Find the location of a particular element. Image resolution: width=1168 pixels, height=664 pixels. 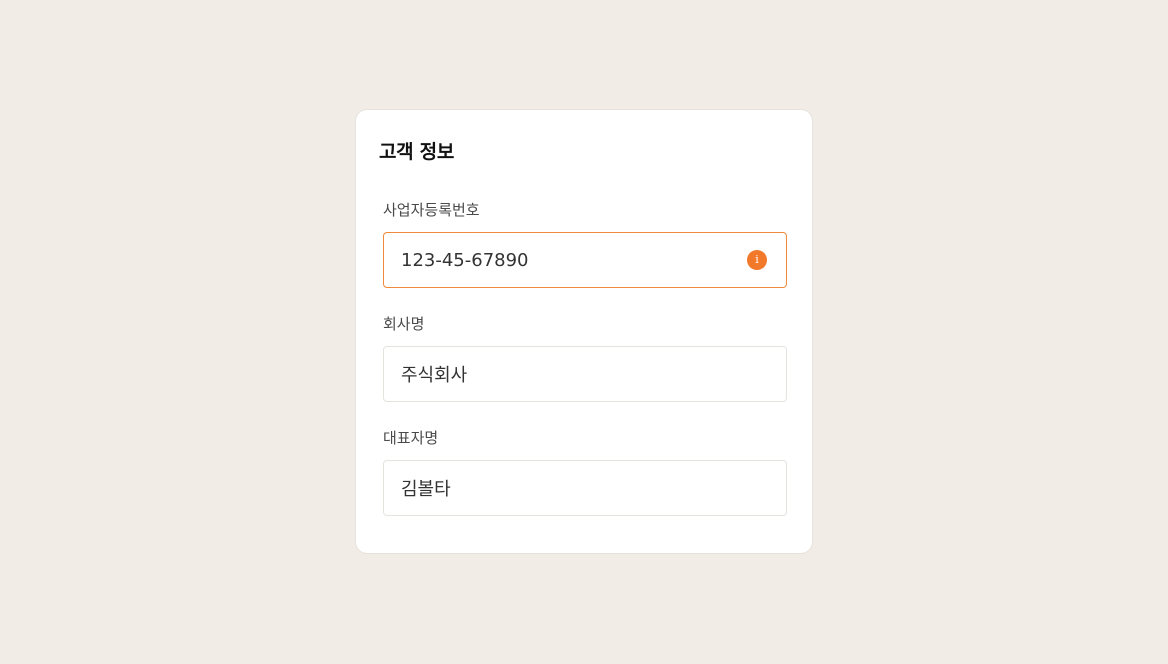

representative-name-label: 대표자명 is located at coordinates (411, 438).